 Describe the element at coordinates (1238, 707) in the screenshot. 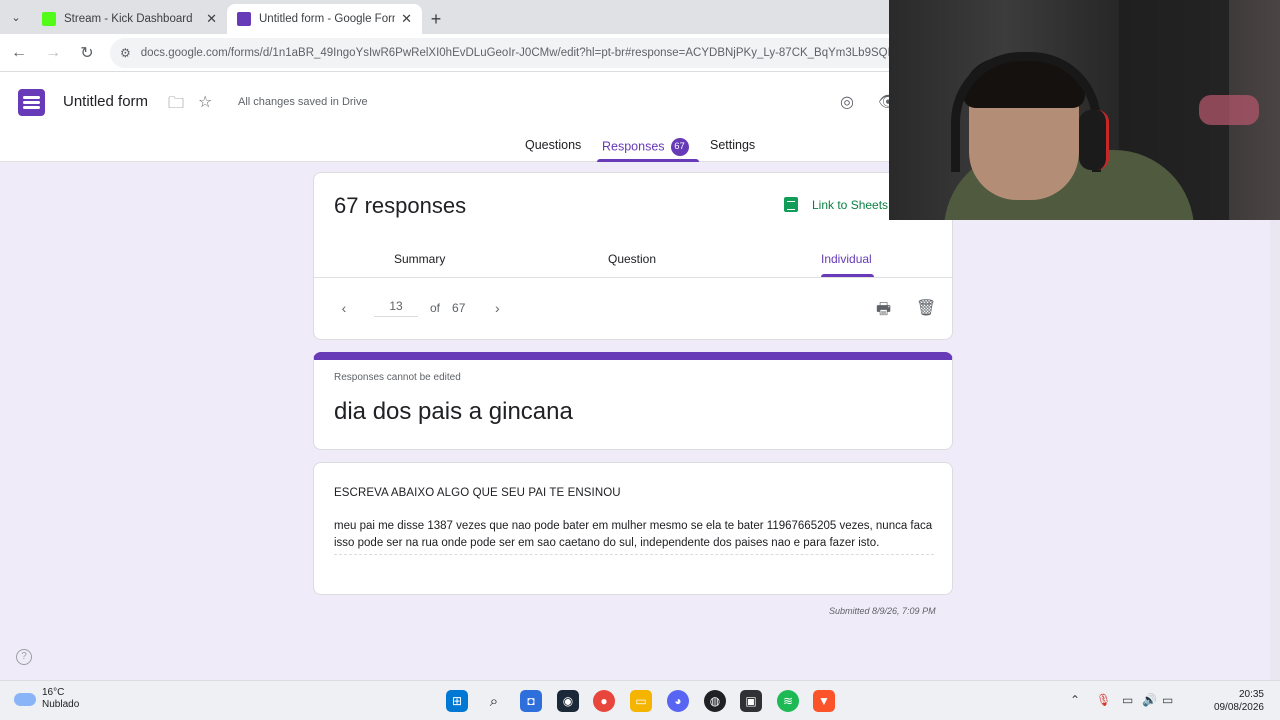

I see `clock-date: 09/08/2026` at that location.